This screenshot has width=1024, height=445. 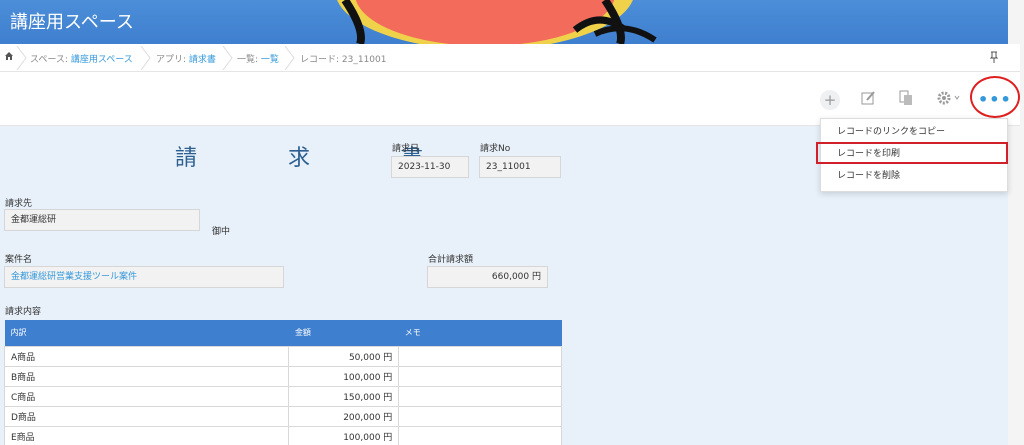 What do you see at coordinates (406, 149) in the screenshot?
I see `invoice-date-label: 請求日` at bounding box center [406, 149].